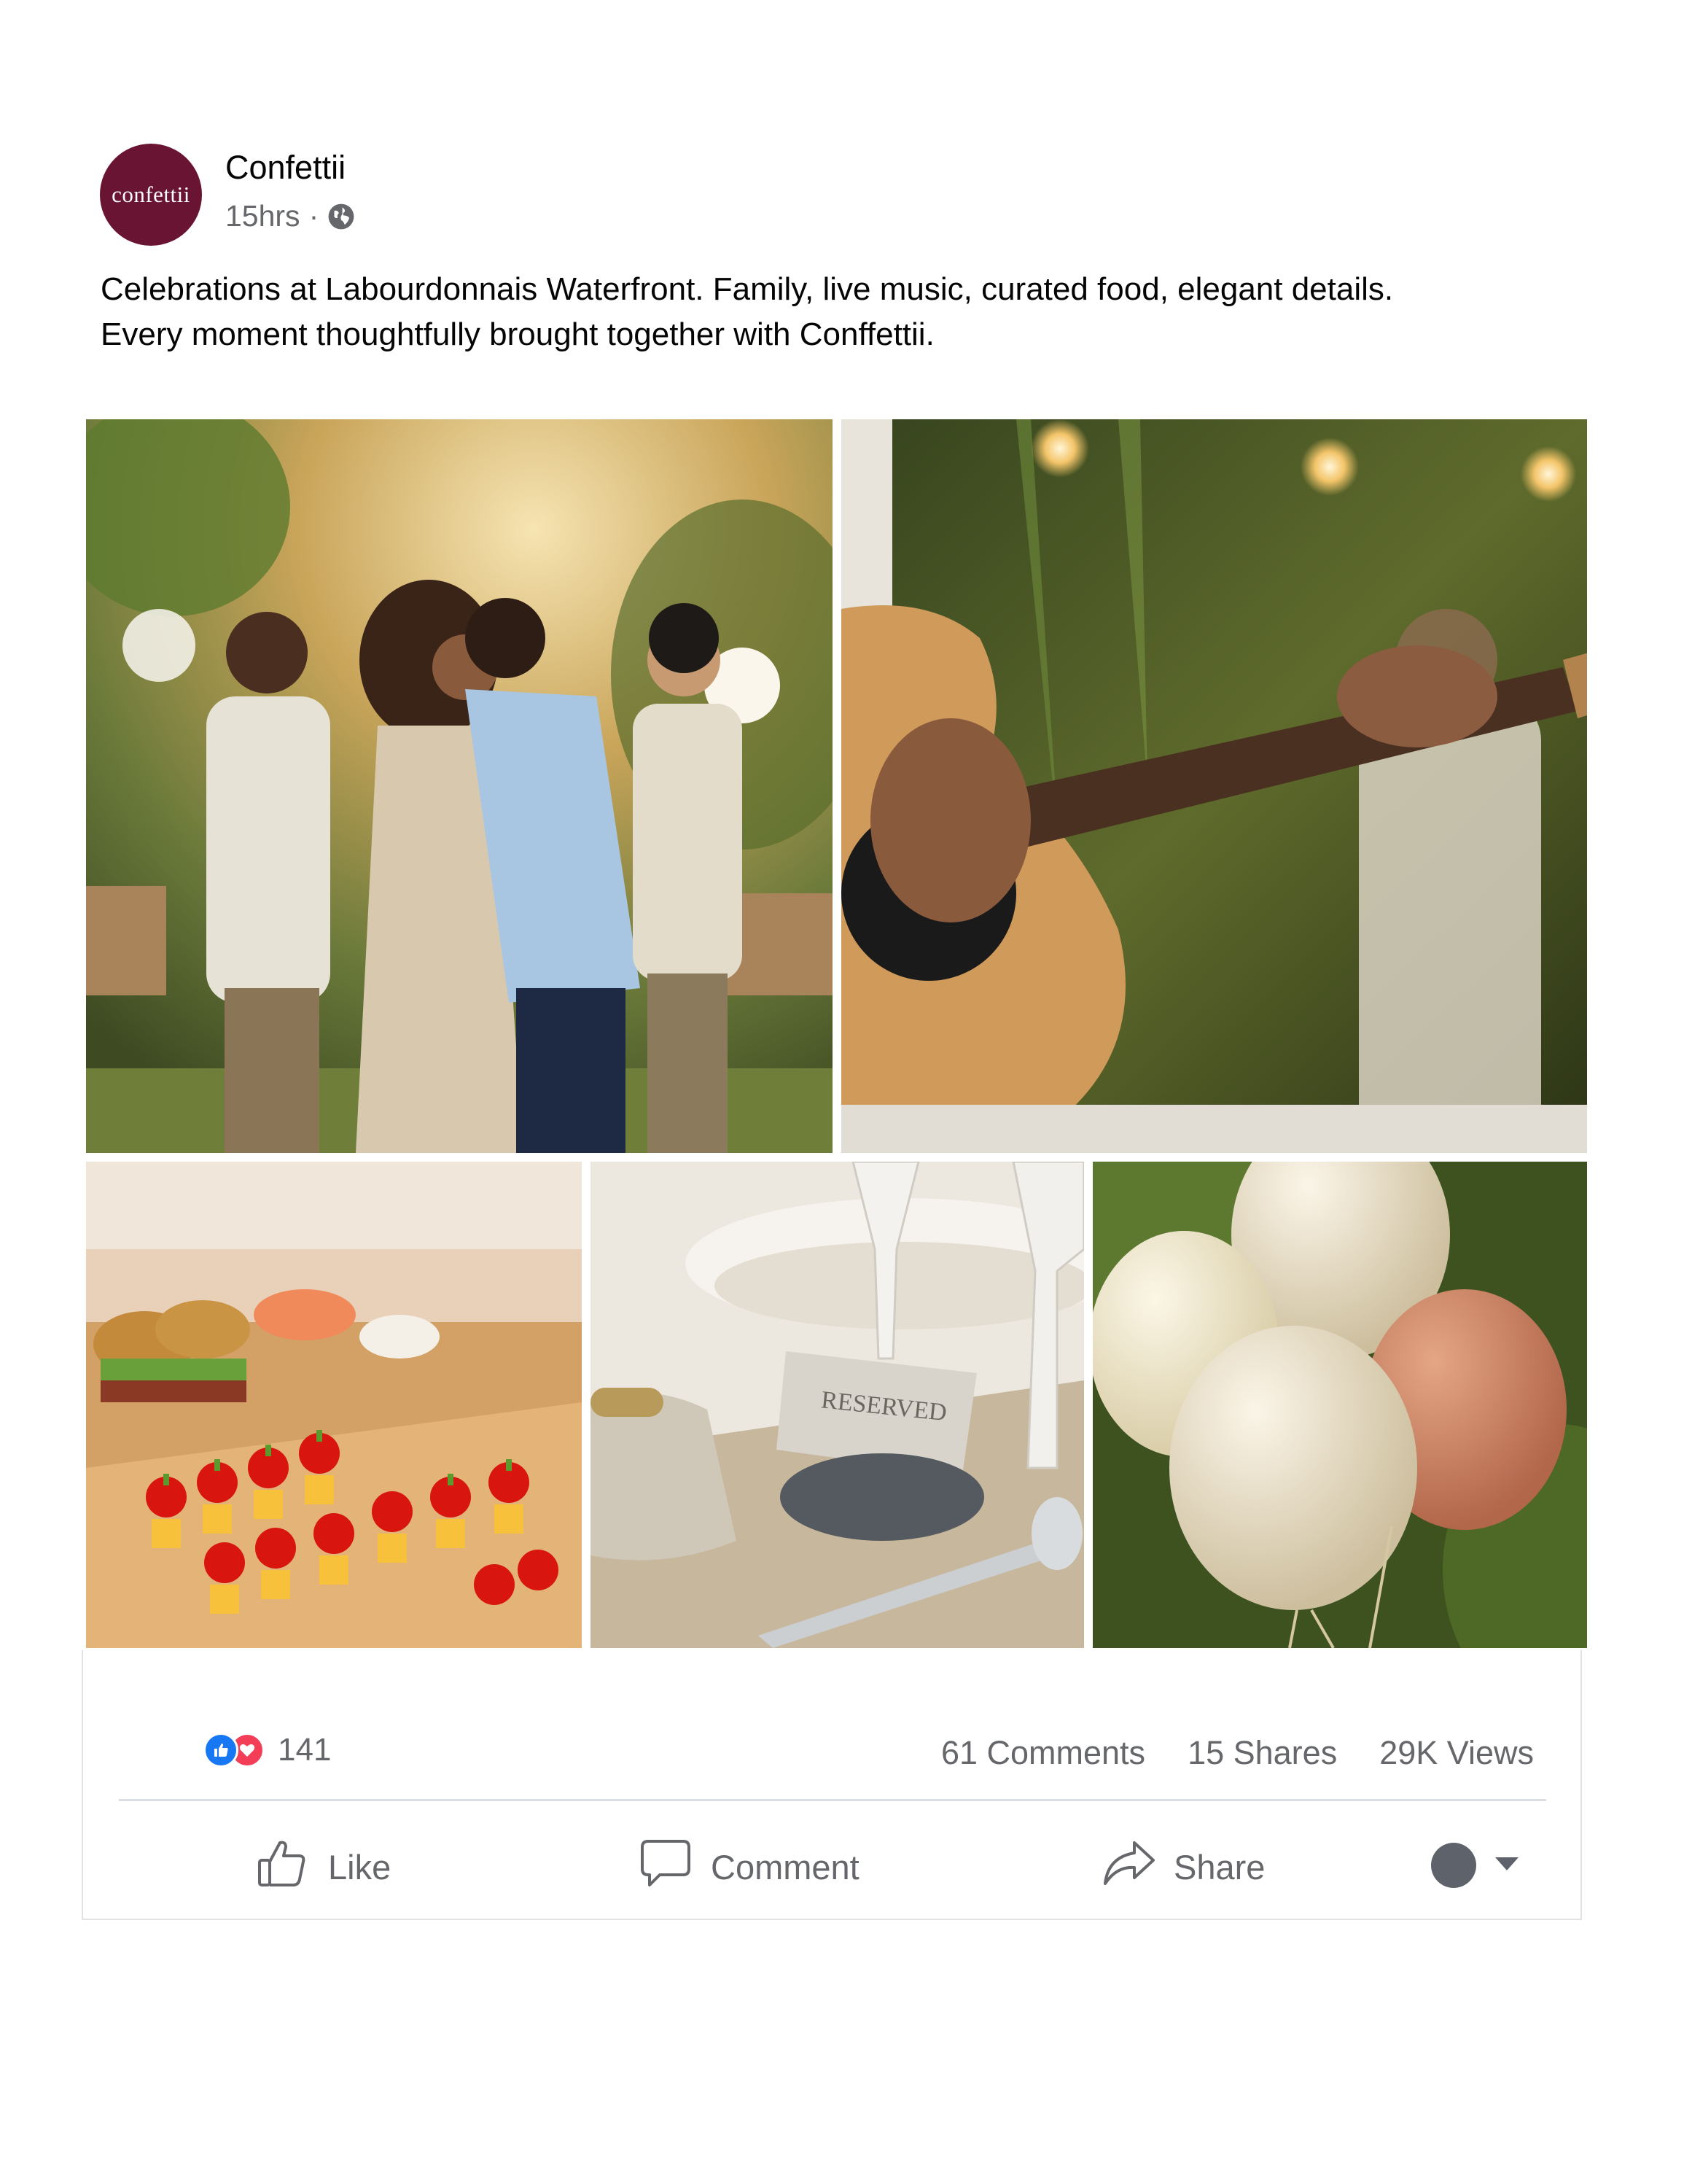 The width and height of the screenshot is (1684, 2184). I want to click on like-label: Like, so click(359, 1866).